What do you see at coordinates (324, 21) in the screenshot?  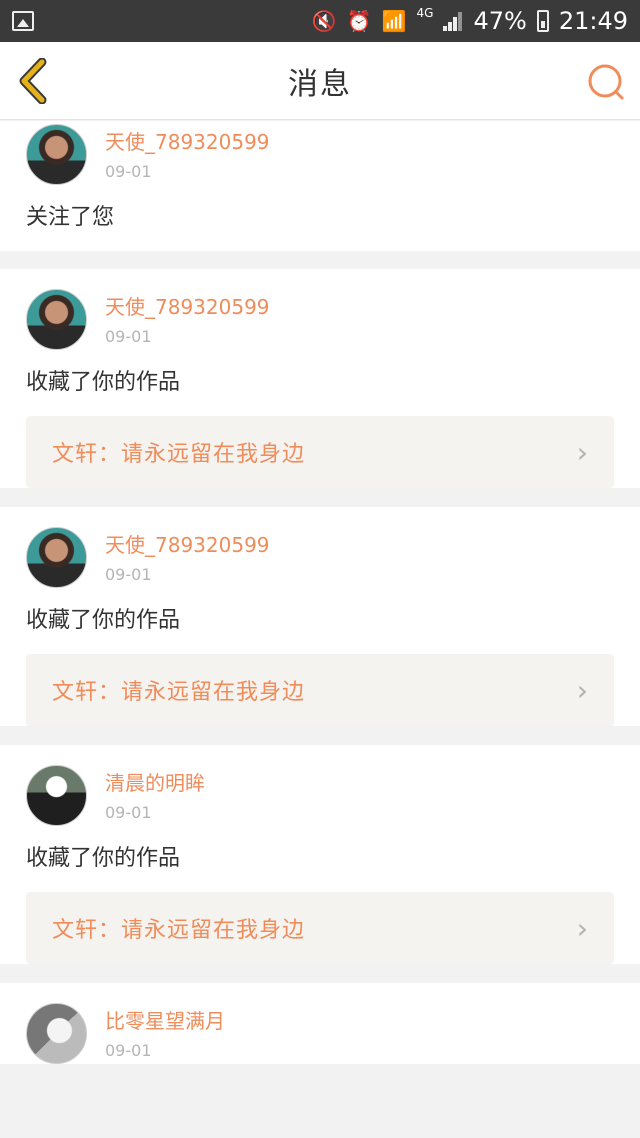 I see `mute-icon: 🔇` at bounding box center [324, 21].